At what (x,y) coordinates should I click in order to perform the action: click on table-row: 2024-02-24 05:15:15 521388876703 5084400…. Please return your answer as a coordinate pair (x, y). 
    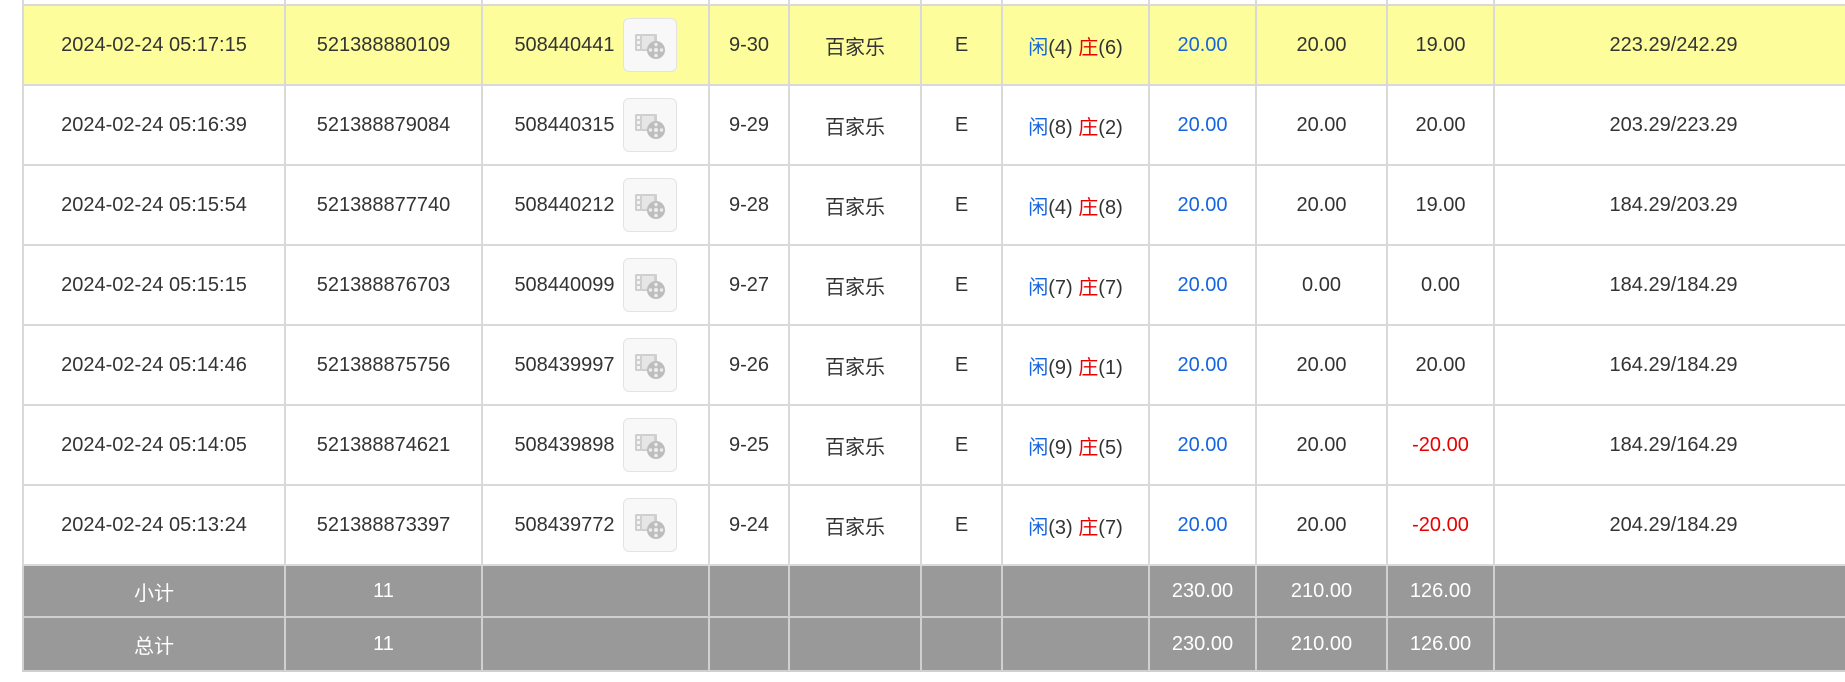
    Looking at the image, I should click on (933, 285).